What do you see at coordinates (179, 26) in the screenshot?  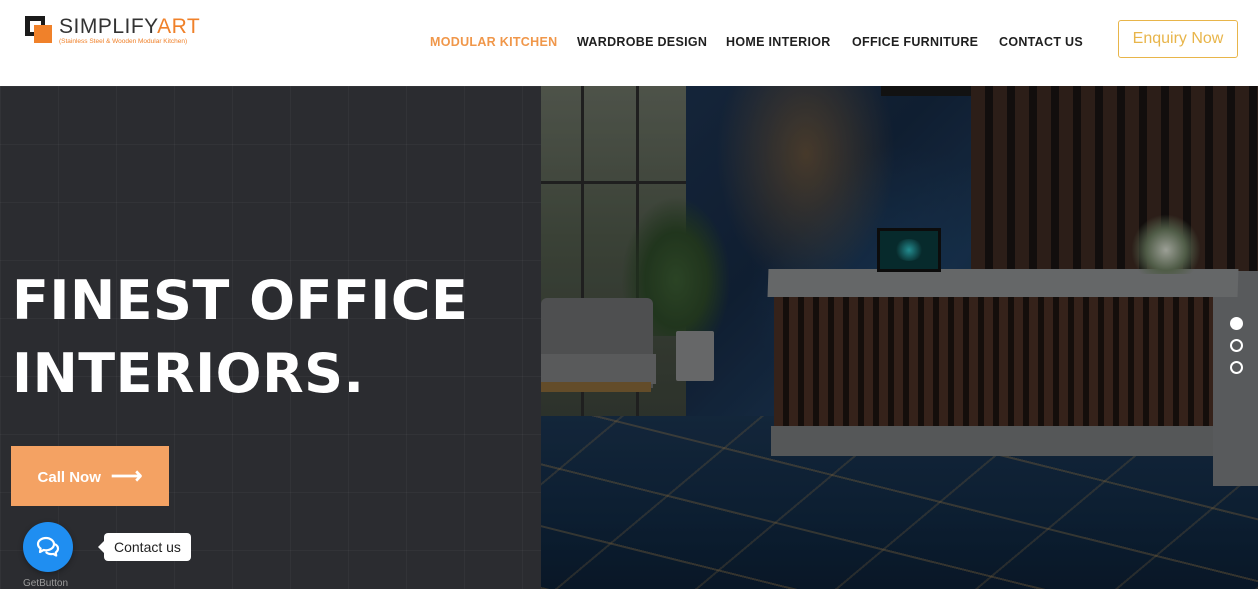 I see `logo-name-accent: ART` at bounding box center [179, 26].